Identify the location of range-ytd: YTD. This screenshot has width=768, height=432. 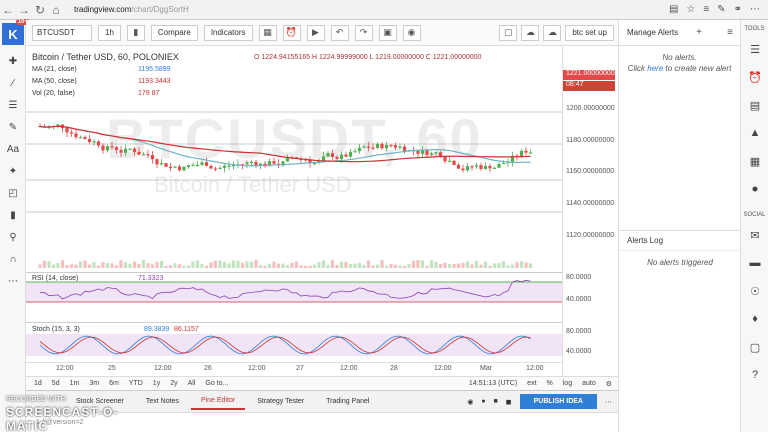
(136, 383).